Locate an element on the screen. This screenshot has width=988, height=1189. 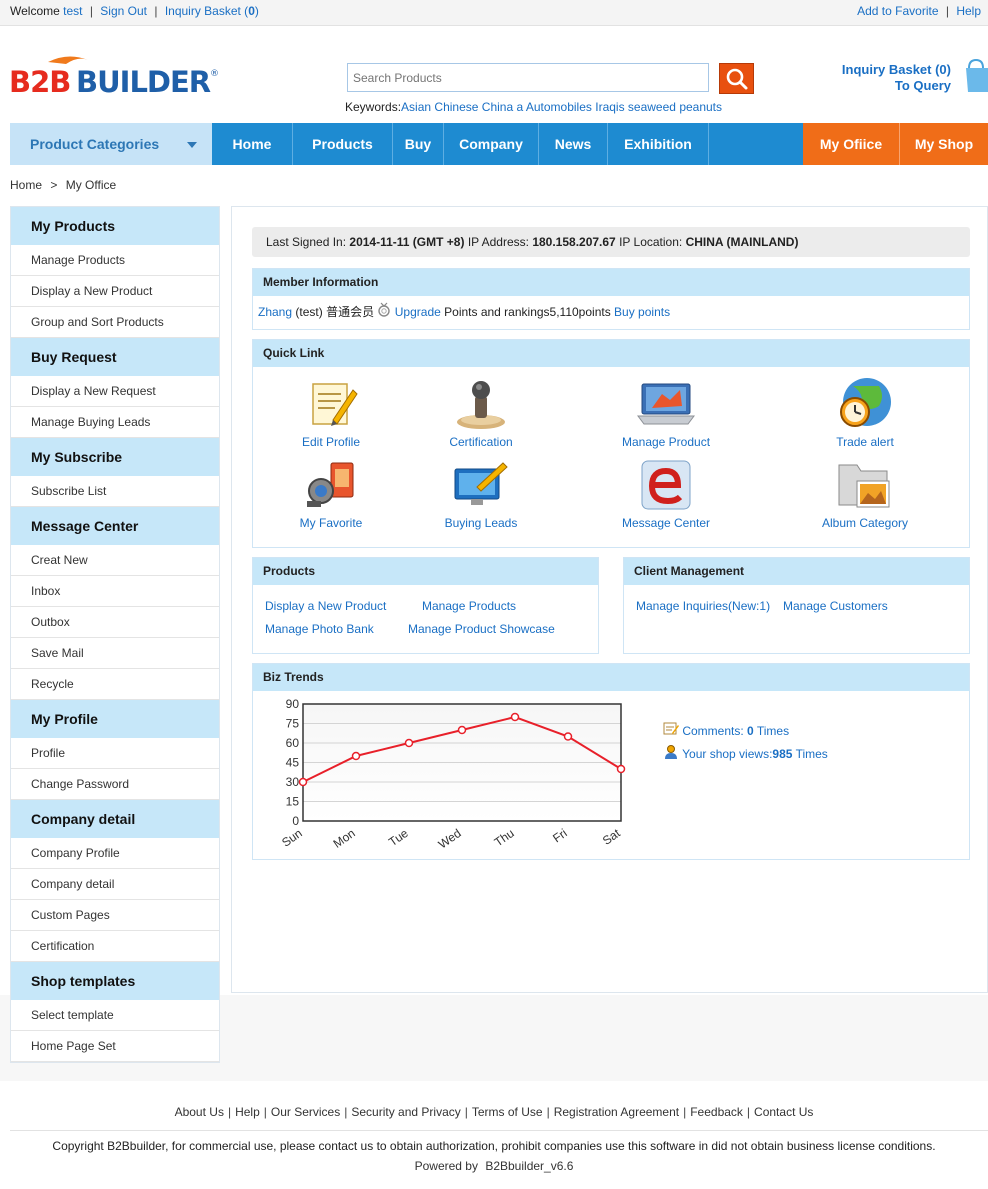
sign-out-link: Sign Out is located at coordinates (123, 11).